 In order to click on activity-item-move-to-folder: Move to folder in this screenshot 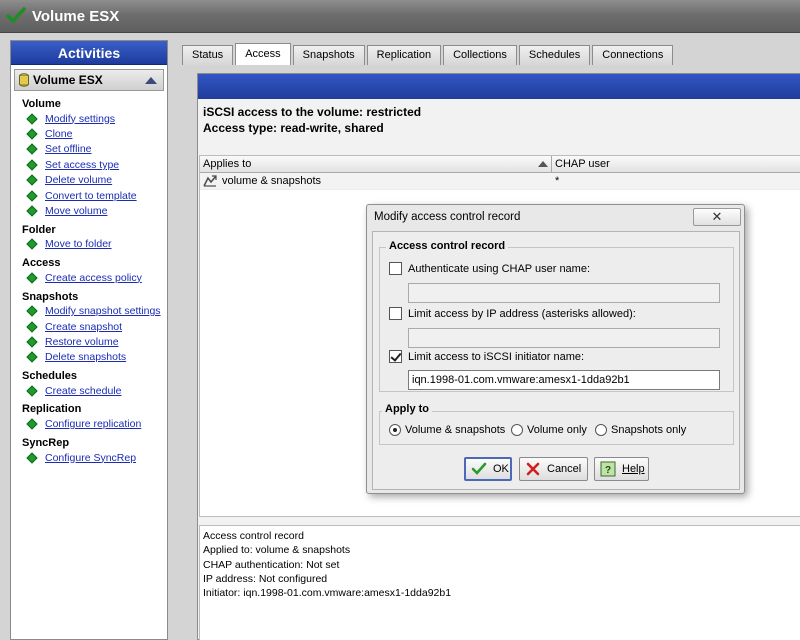, I will do `click(89, 244)`.